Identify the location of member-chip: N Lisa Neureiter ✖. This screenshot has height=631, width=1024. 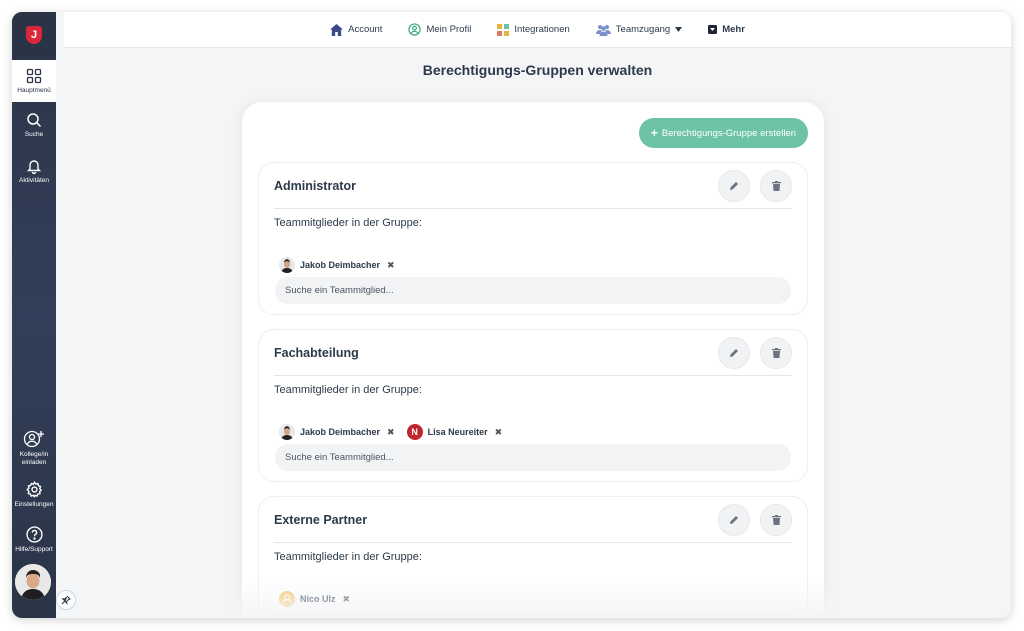
(454, 432).